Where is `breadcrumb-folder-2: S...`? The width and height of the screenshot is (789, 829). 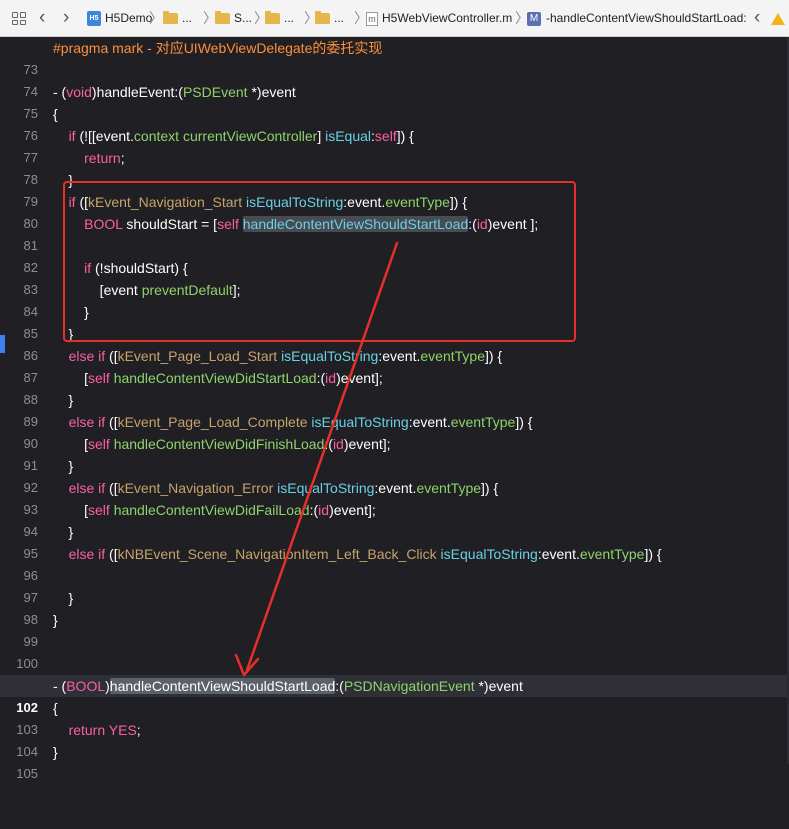 breadcrumb-folder-2: S... is located at coordinates (234, 18).